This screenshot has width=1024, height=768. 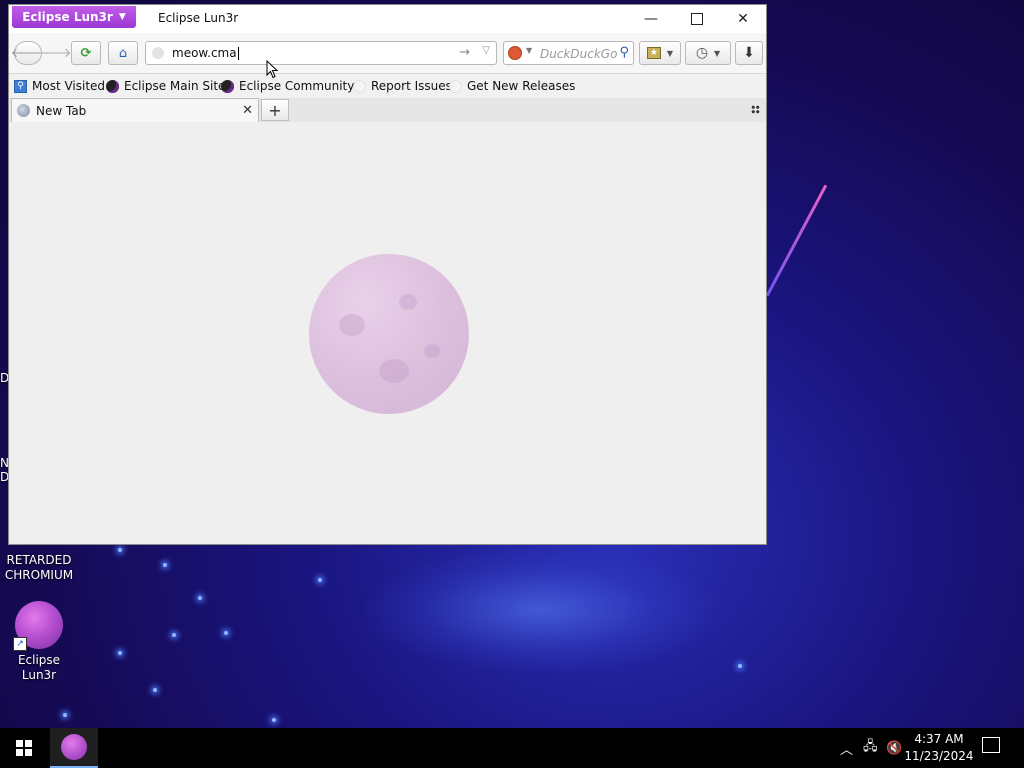 I want to click on bookmark-eclipse-community: Eclipse Community, so click(x=287, y=86).